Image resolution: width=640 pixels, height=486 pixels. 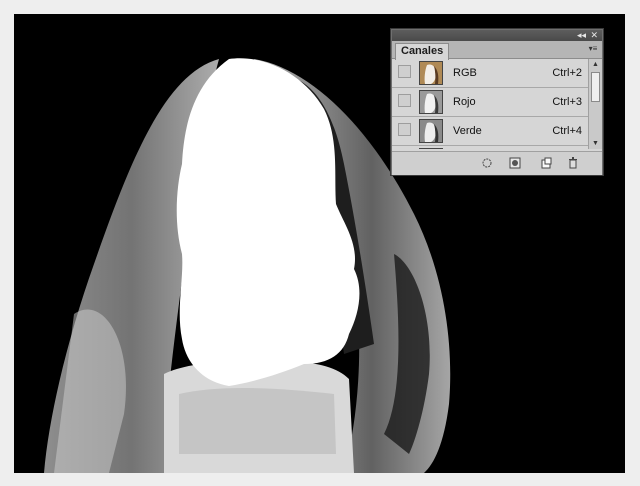 What do you see at coordinates (497, 35) in the screenshot?
I see `panel-titlebar: ◂◂ ✕` at bounding box center [497, 35].